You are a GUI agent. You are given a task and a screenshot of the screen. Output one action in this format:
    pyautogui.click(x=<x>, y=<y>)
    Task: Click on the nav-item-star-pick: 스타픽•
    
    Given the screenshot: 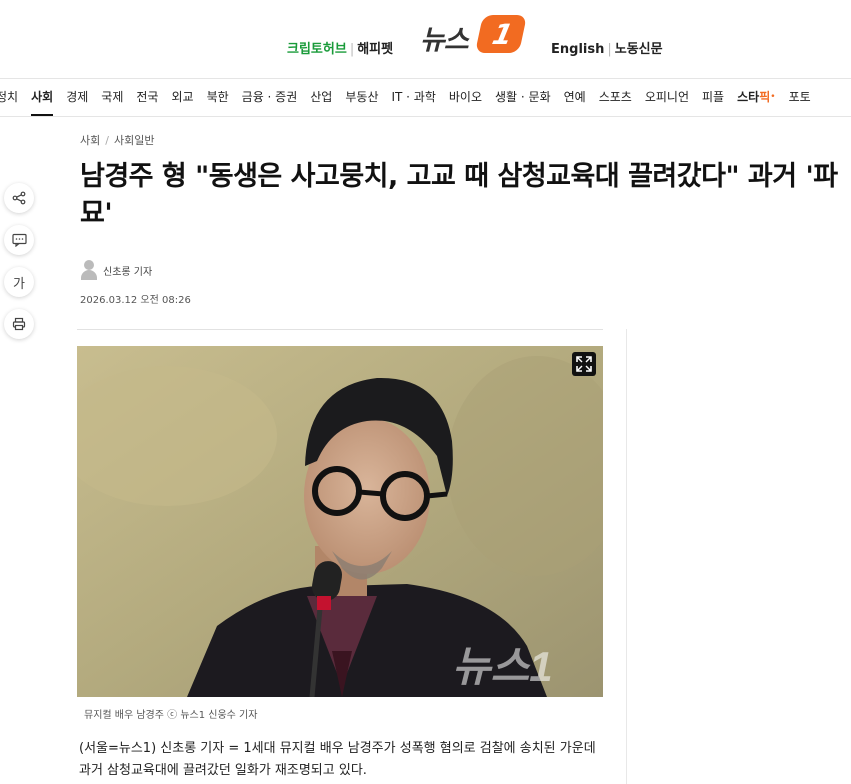 What is the action you would take?
    pyautogui.click(x=756, y=97)
    